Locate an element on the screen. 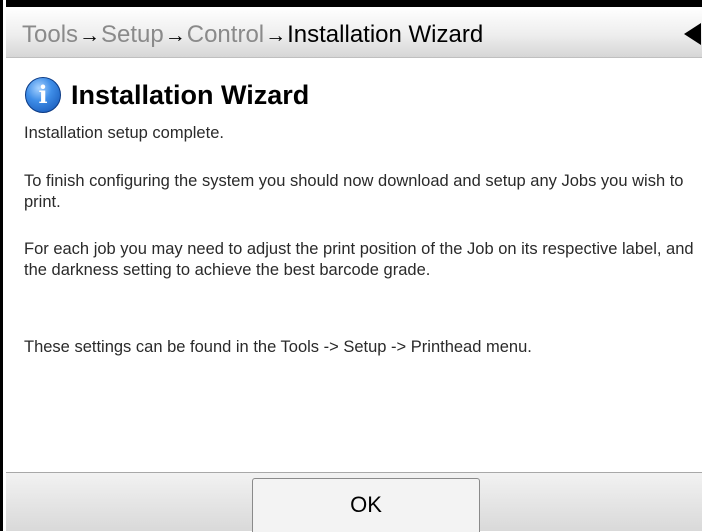  dialog-heading: i Installation Wizard is located at coordinates (167, 95).